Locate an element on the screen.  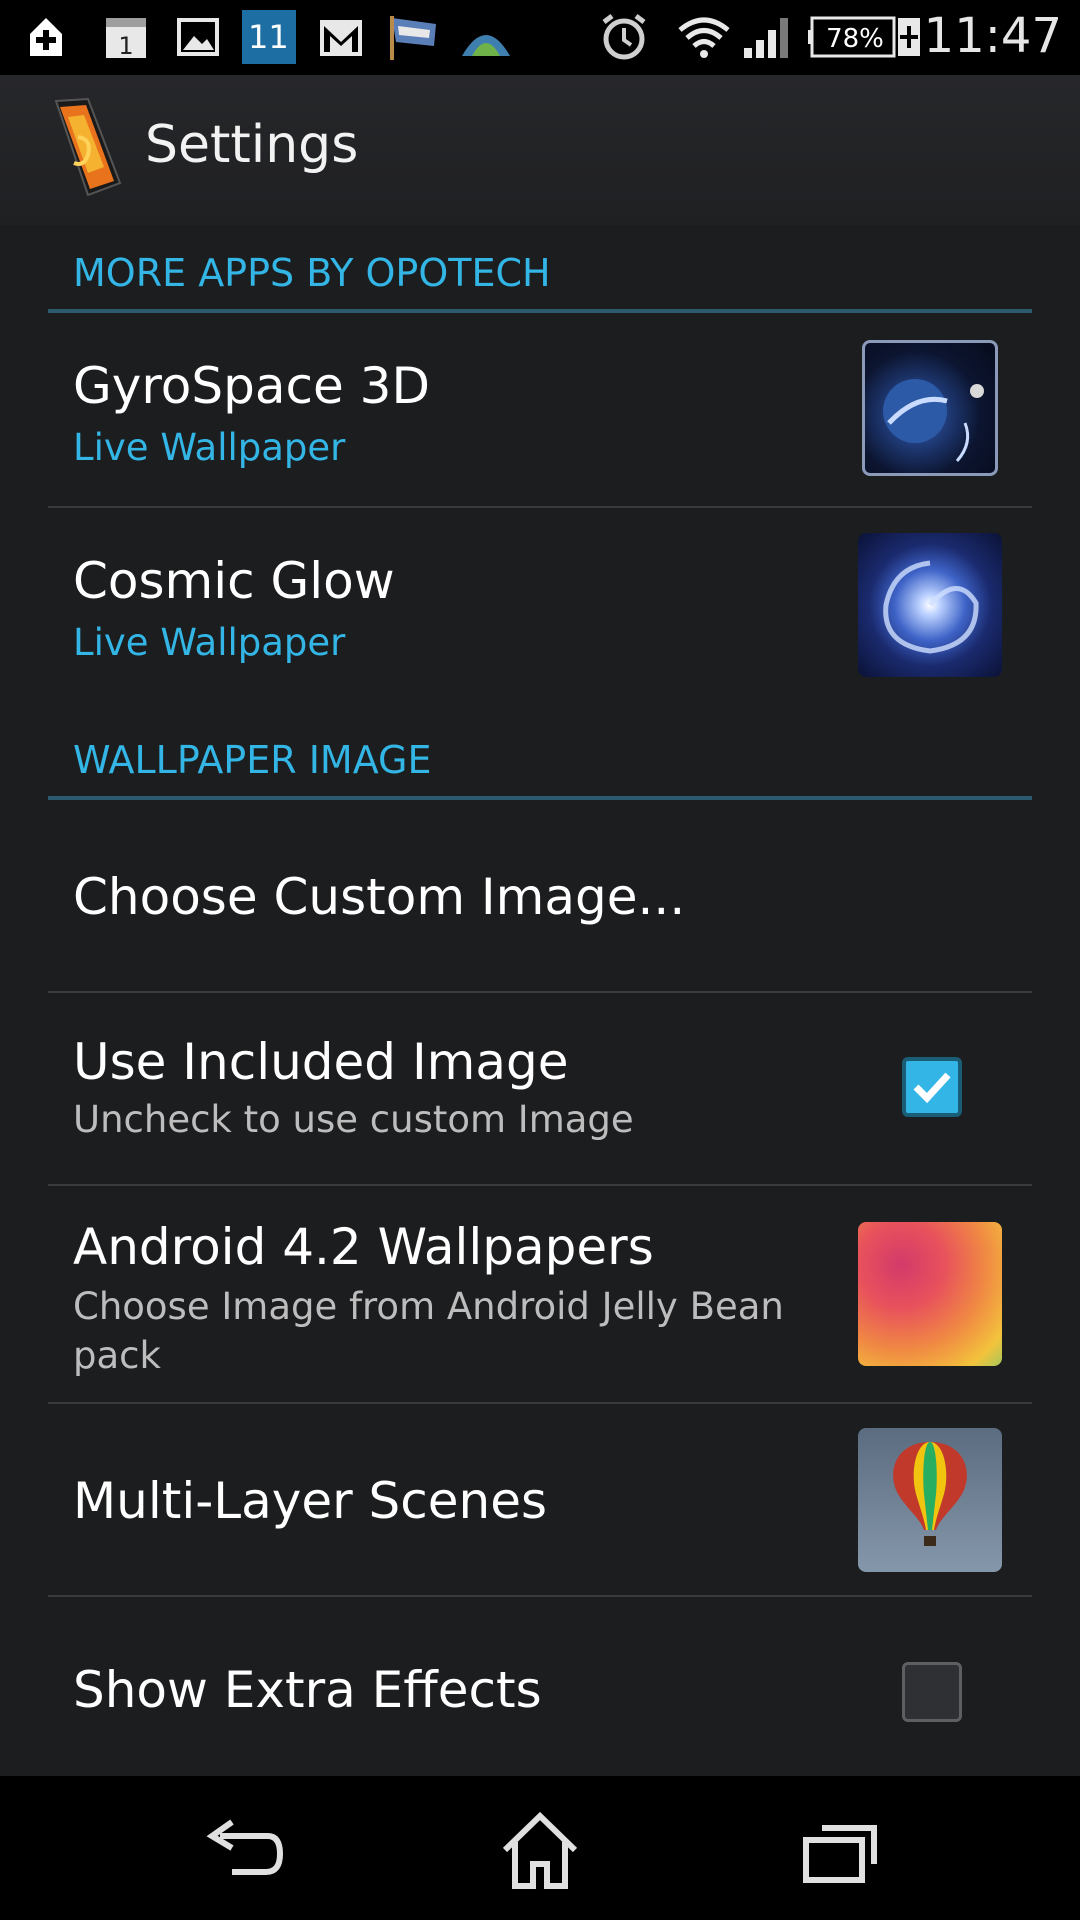
weather-temp: 11 is located at coordinates (268, 37).